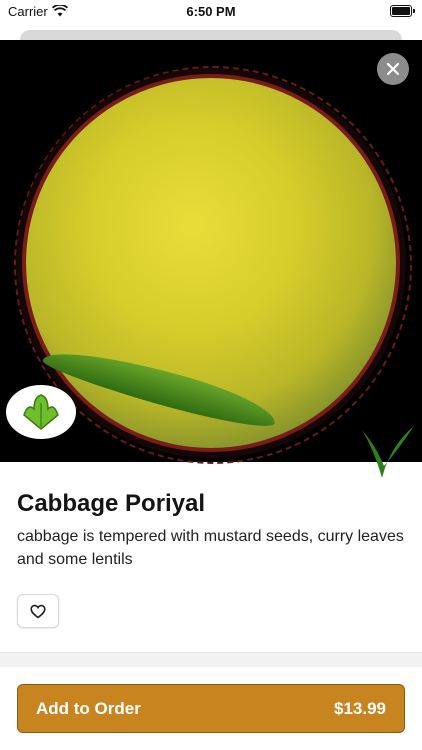  Describe the element at coordinates (360, 708) in the screenshot. I see `order-price: $13.99` at that location.